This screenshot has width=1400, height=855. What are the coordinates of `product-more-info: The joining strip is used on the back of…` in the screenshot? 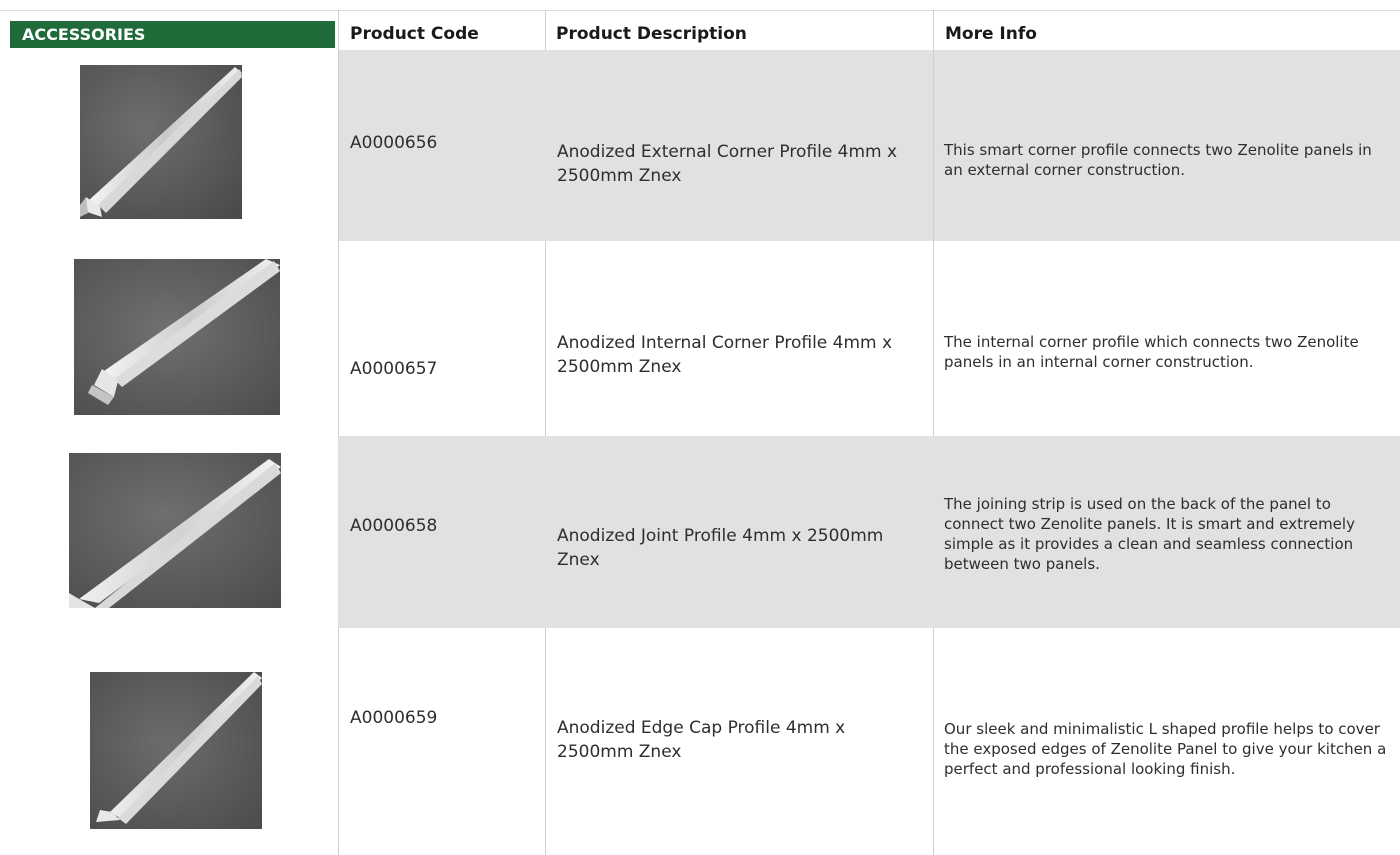 It's located at (1149, 534).